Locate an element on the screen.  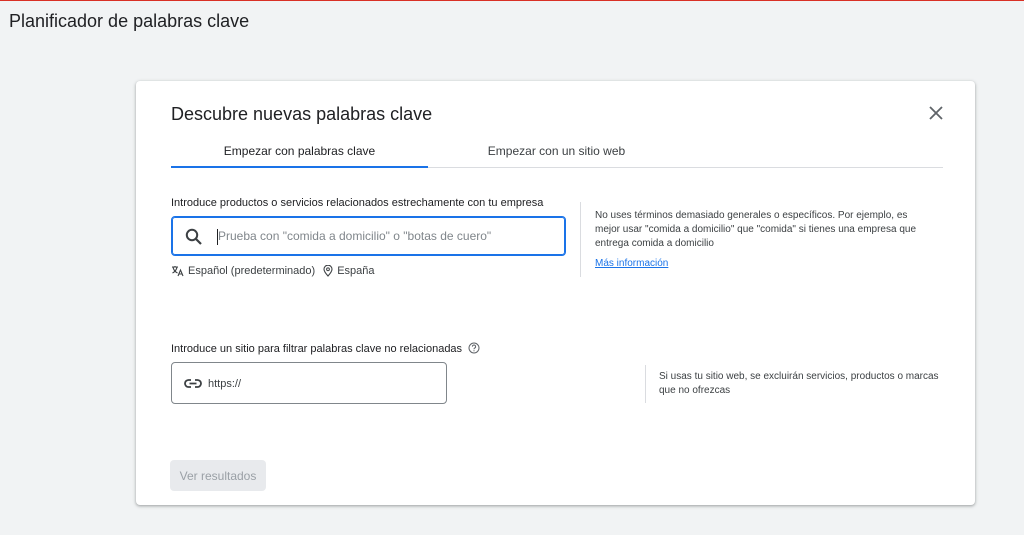
see-results-button: Ver resultados is located at coordinates (218, 475).